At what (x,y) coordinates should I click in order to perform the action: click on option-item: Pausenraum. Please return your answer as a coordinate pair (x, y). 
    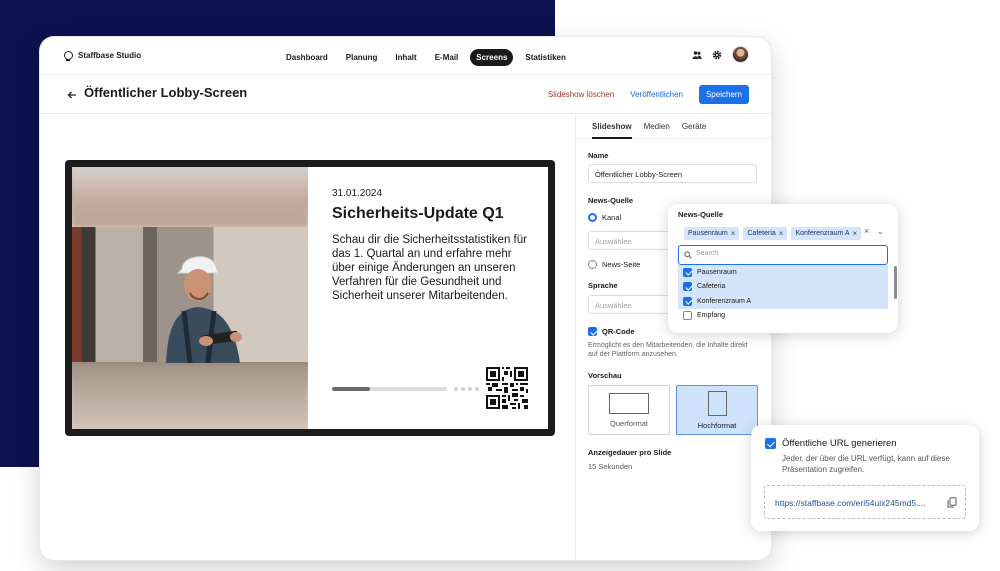
    Looking at the image, I should click on (783, 272).